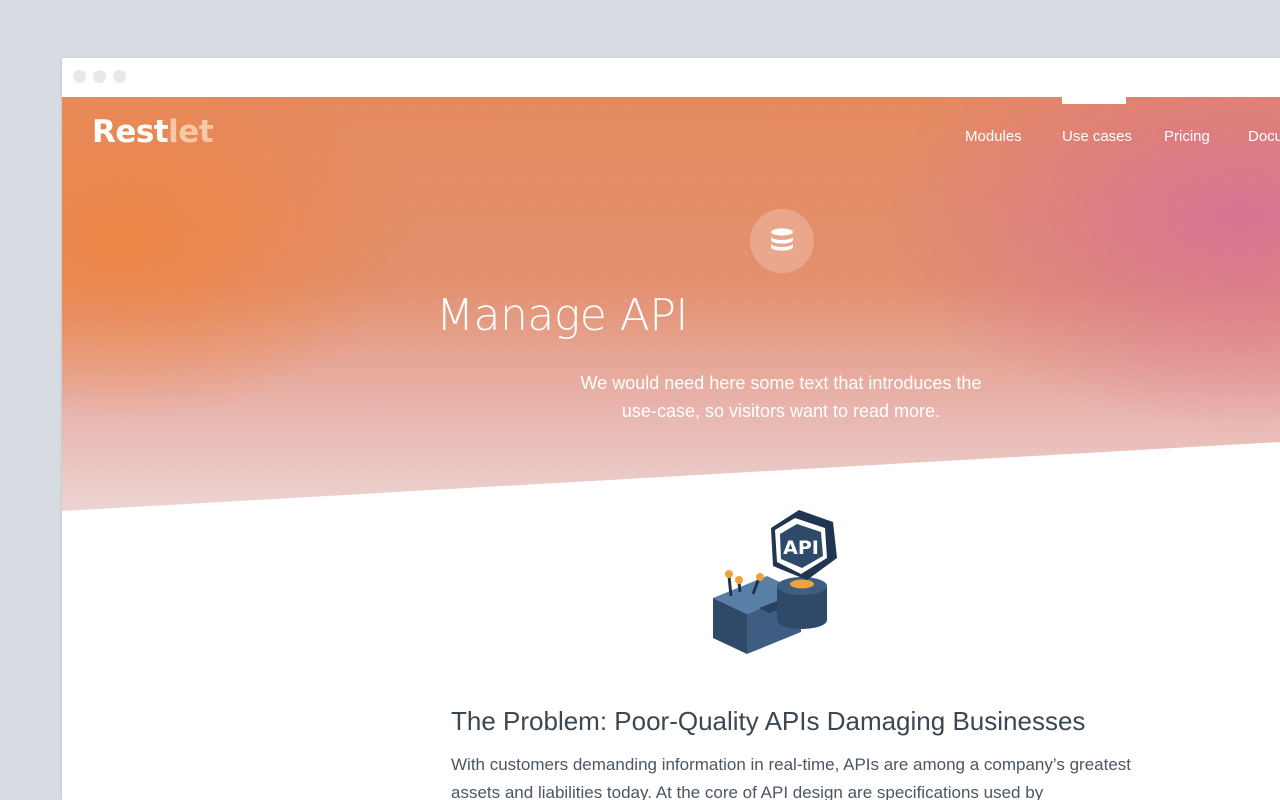  Describe the element at coordinates (1264, 136) in the screenshot. I see `nav-item-docs: Docu` at that location.